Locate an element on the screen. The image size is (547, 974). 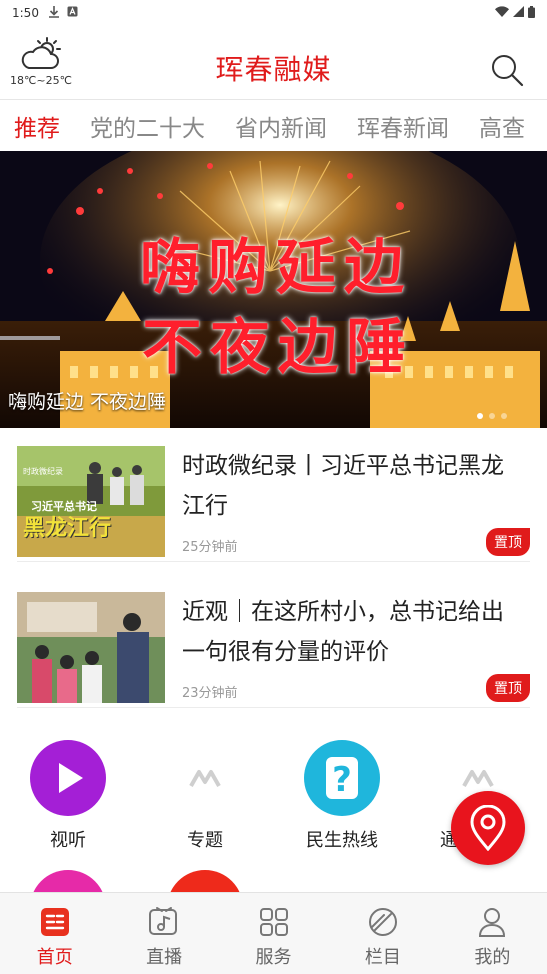
news-title: 近观｜在这所村小，总书记给出一句很有分量的评价 is located at coordinates (343, 632).